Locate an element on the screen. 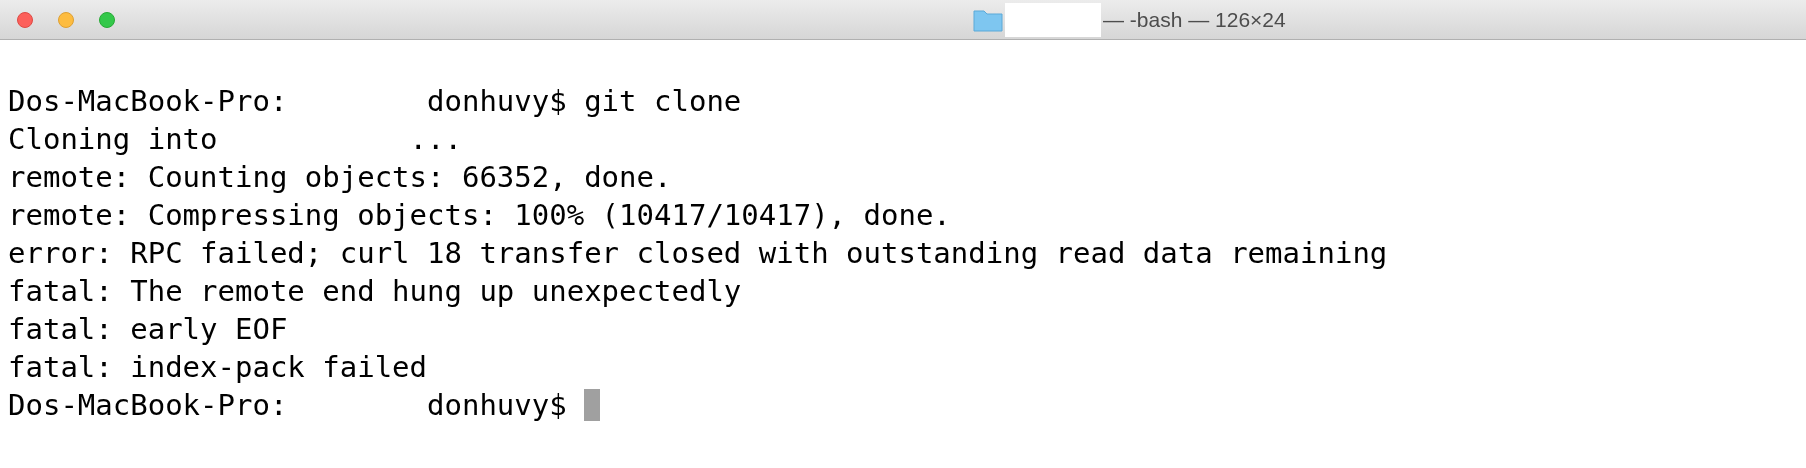 The image size is (1806, 468). terminal-line: remote: Compressing objects: 100% (10417/10417), done. is located at coordinates (479, 215).